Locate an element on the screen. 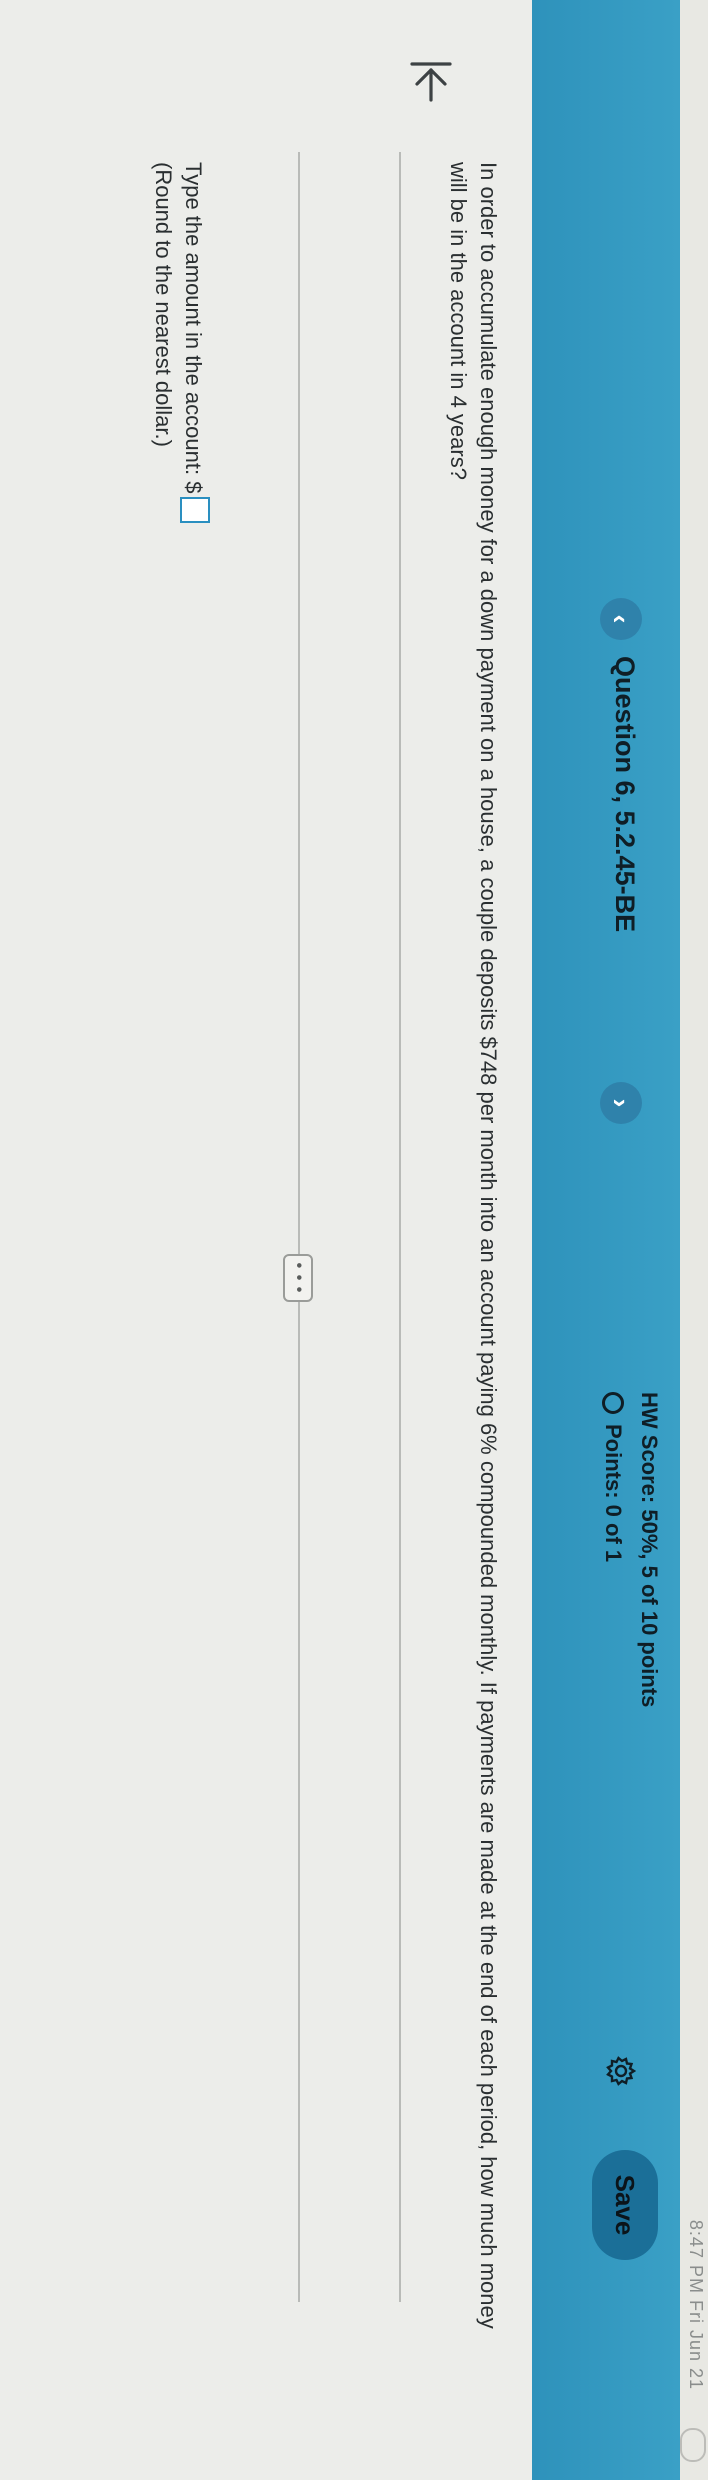 The width and height of the screenshot is (708, 2480). previous-question-button: ‹ is located at coordinates (621, 619).